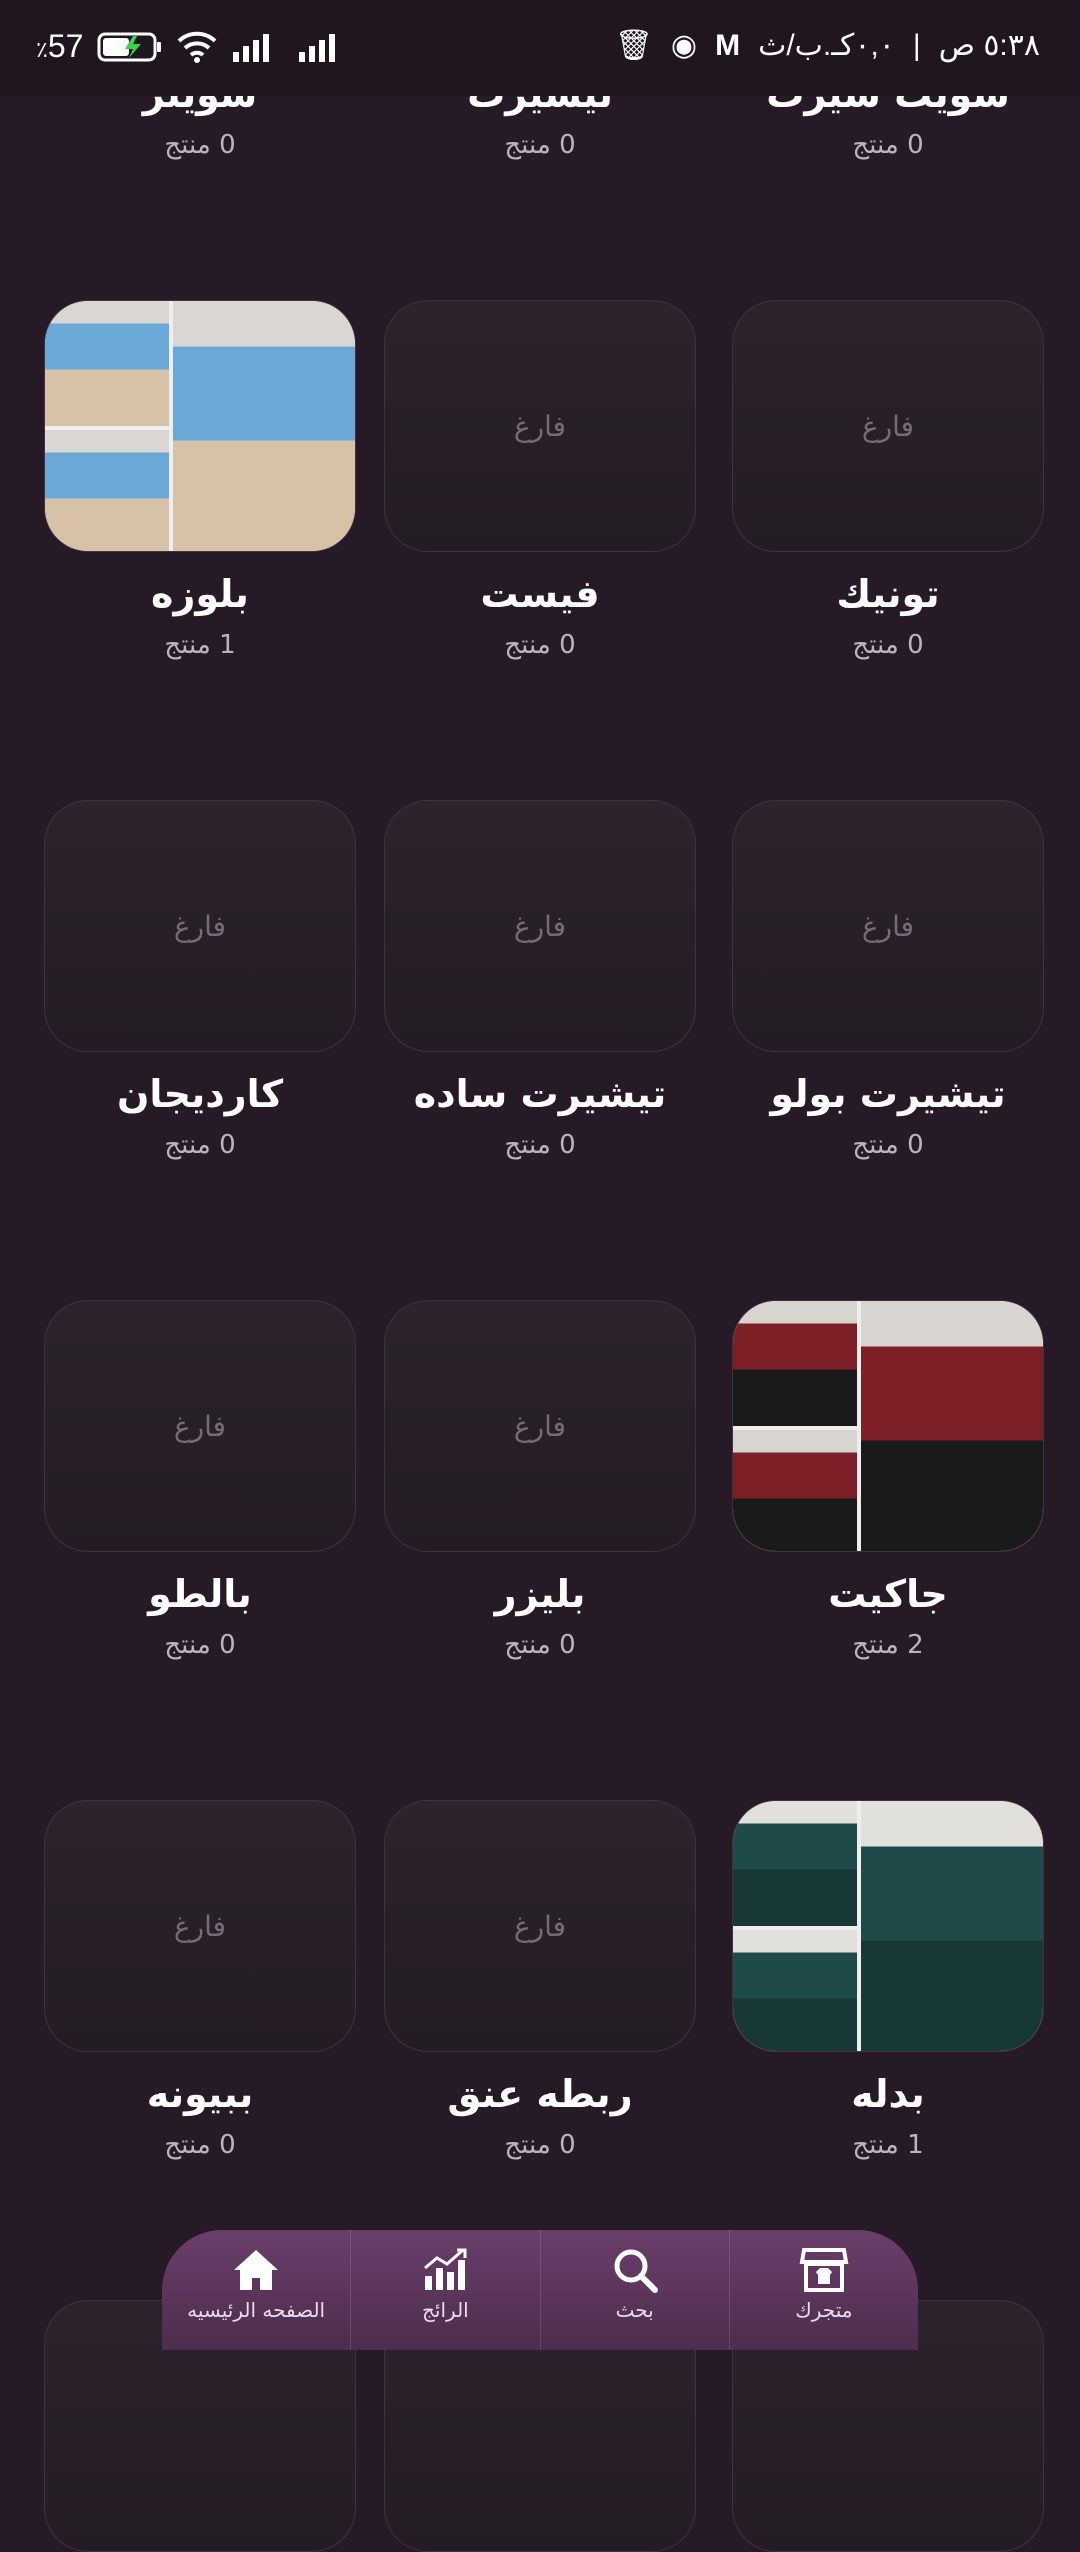 The height and width of the screenshot is (2552, 1080). I want to click on search-icon, so click(636, 2271).